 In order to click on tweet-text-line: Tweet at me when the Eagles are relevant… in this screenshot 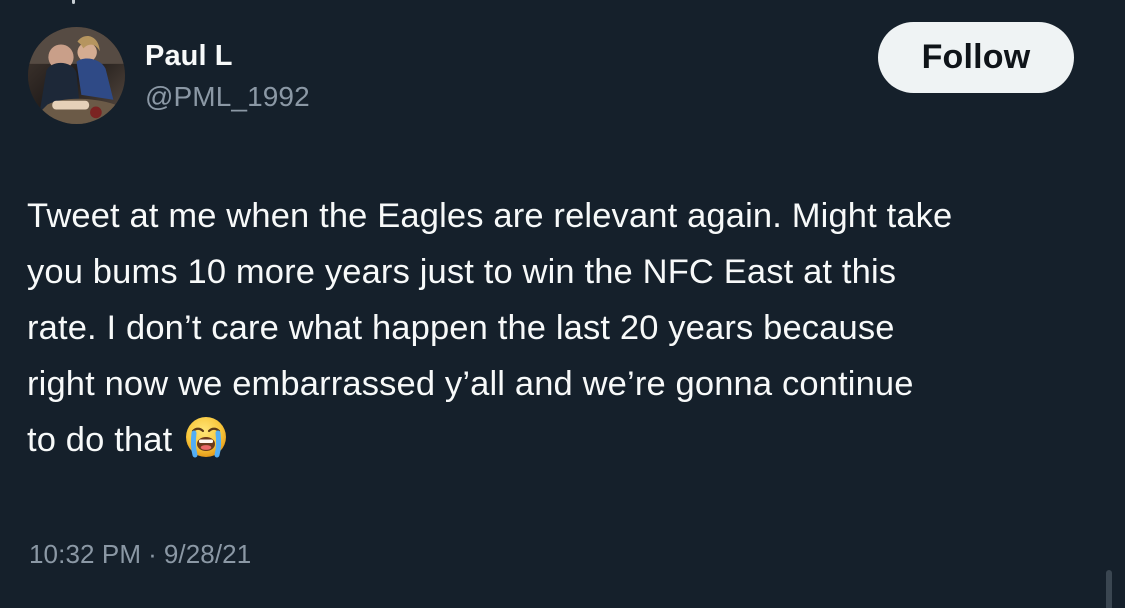, I will do `click(490, 216)`.